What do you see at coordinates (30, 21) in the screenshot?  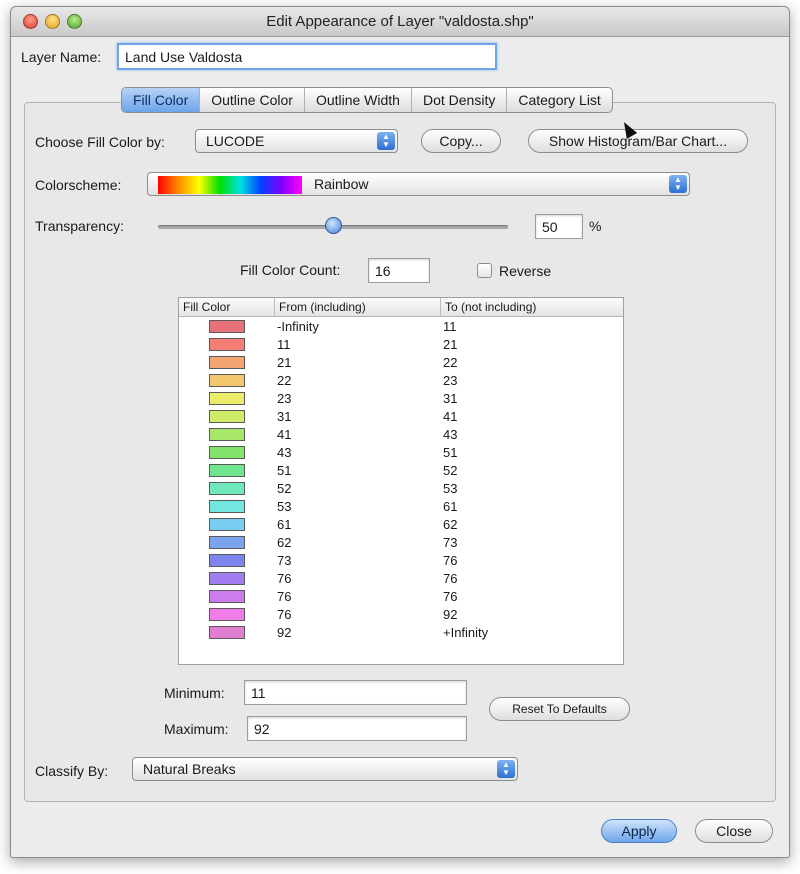 I see `close-window-icon` at bounding box center [30, 21].